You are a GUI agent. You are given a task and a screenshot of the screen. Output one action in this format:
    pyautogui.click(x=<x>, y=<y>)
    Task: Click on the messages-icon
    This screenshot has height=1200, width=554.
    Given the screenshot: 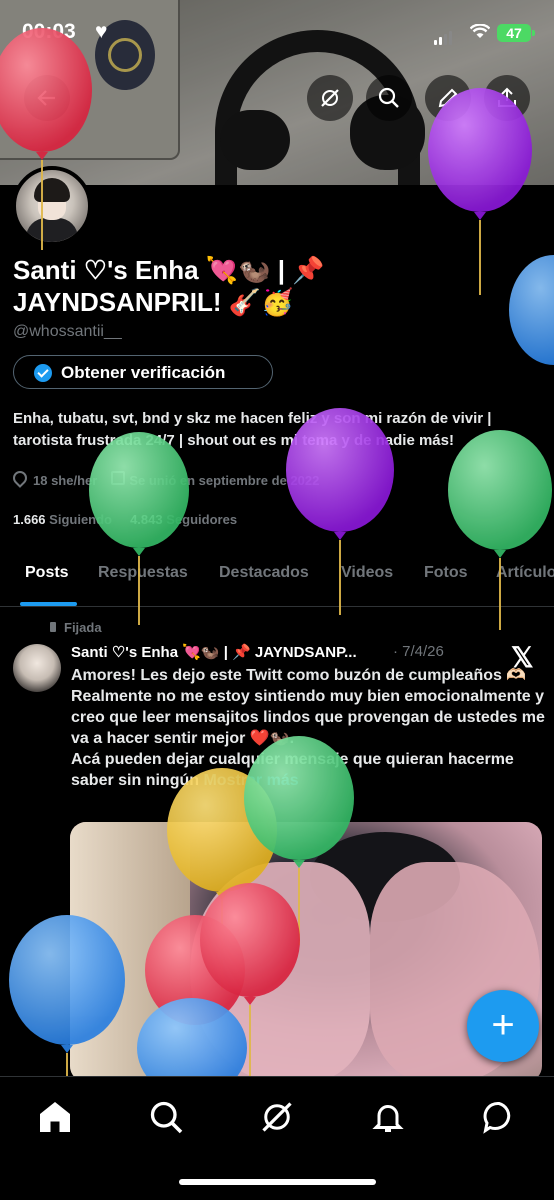 What is the action you would take?
    pyautogui.click(x=499, y=1117)
    